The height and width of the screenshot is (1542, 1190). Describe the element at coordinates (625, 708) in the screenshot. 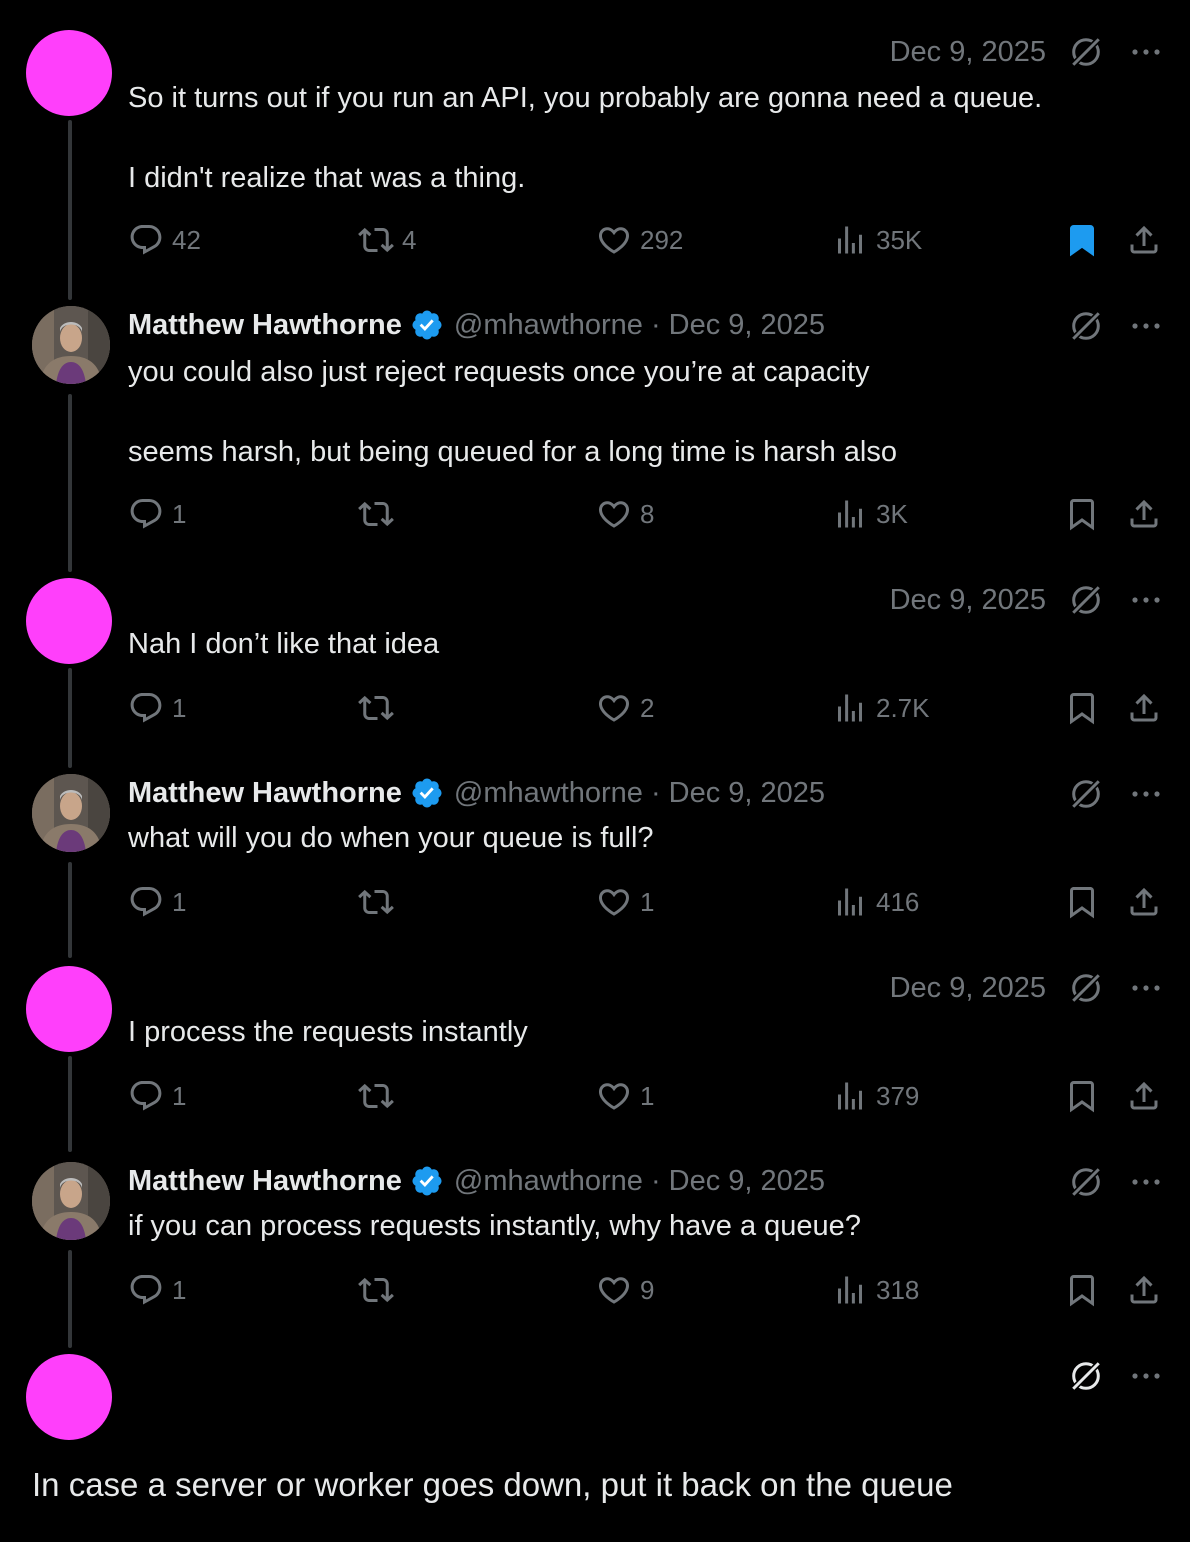

I see `like-button: 2` at that location.